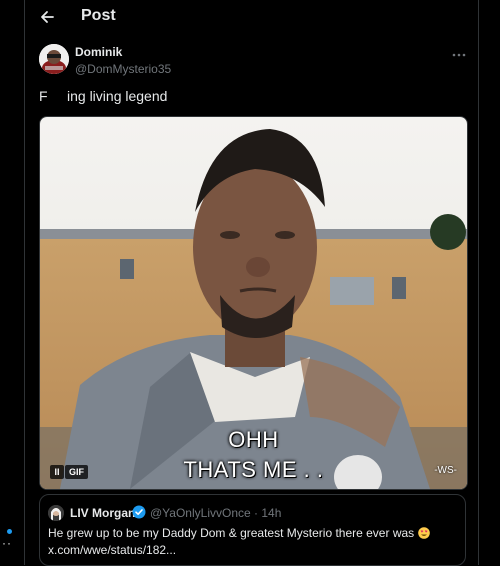  I want to click on header: Post, so click(251, 17).